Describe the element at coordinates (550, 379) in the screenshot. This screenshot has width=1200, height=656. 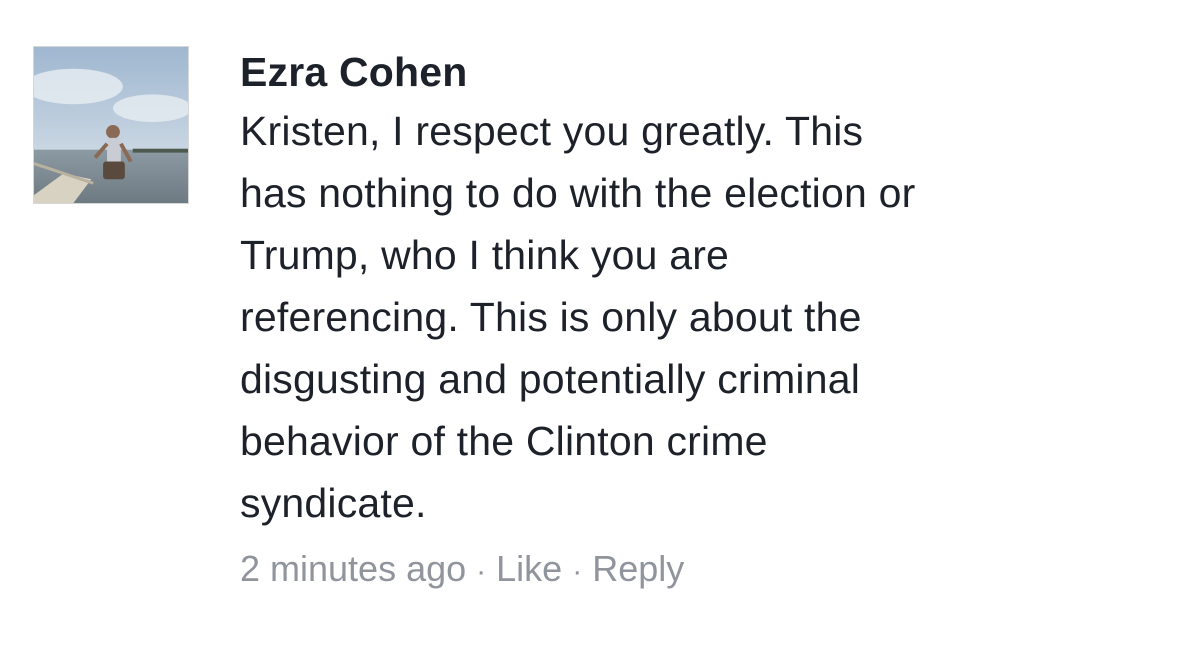
I see `comment-text-line: disgusting and potentially criminal` at that location.